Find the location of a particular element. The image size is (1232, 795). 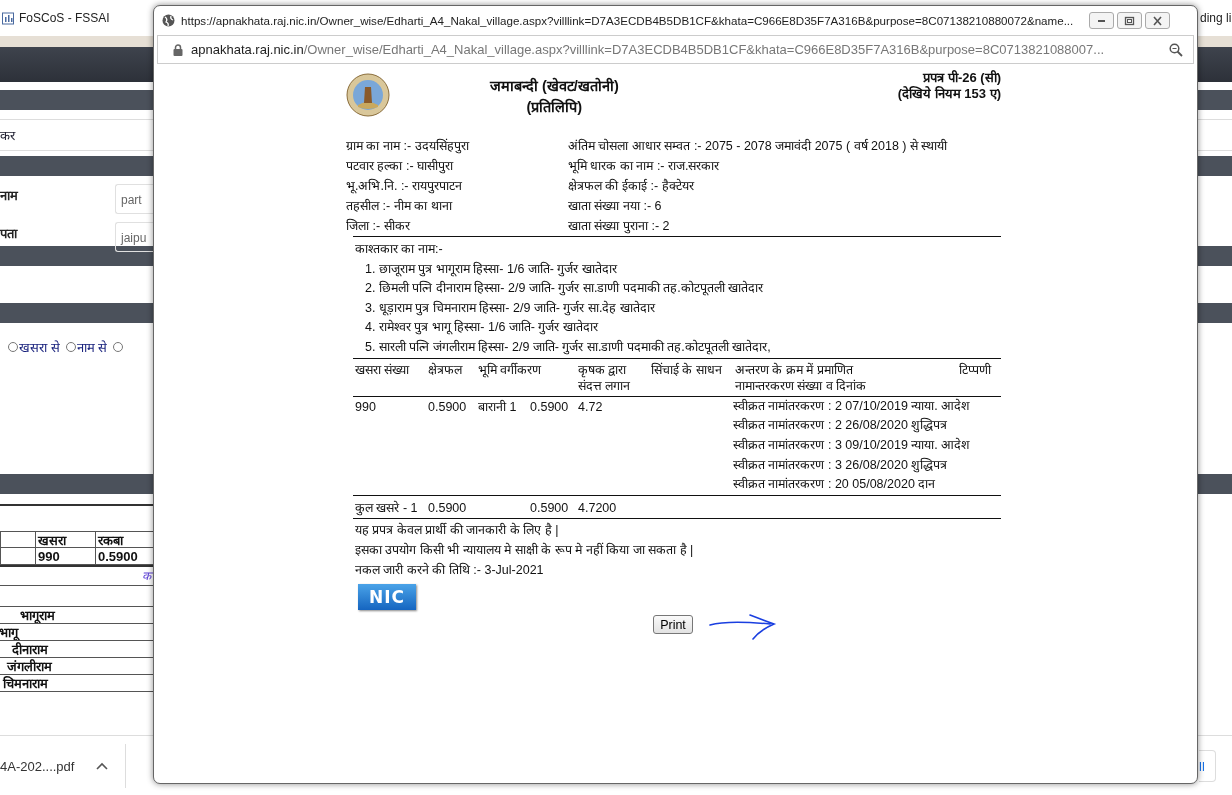

table-cell-text: स्वीक्रत नामांतरकरण : 2 07/10/2019 न्याया. आदेश is located at coordinates (852, 406).